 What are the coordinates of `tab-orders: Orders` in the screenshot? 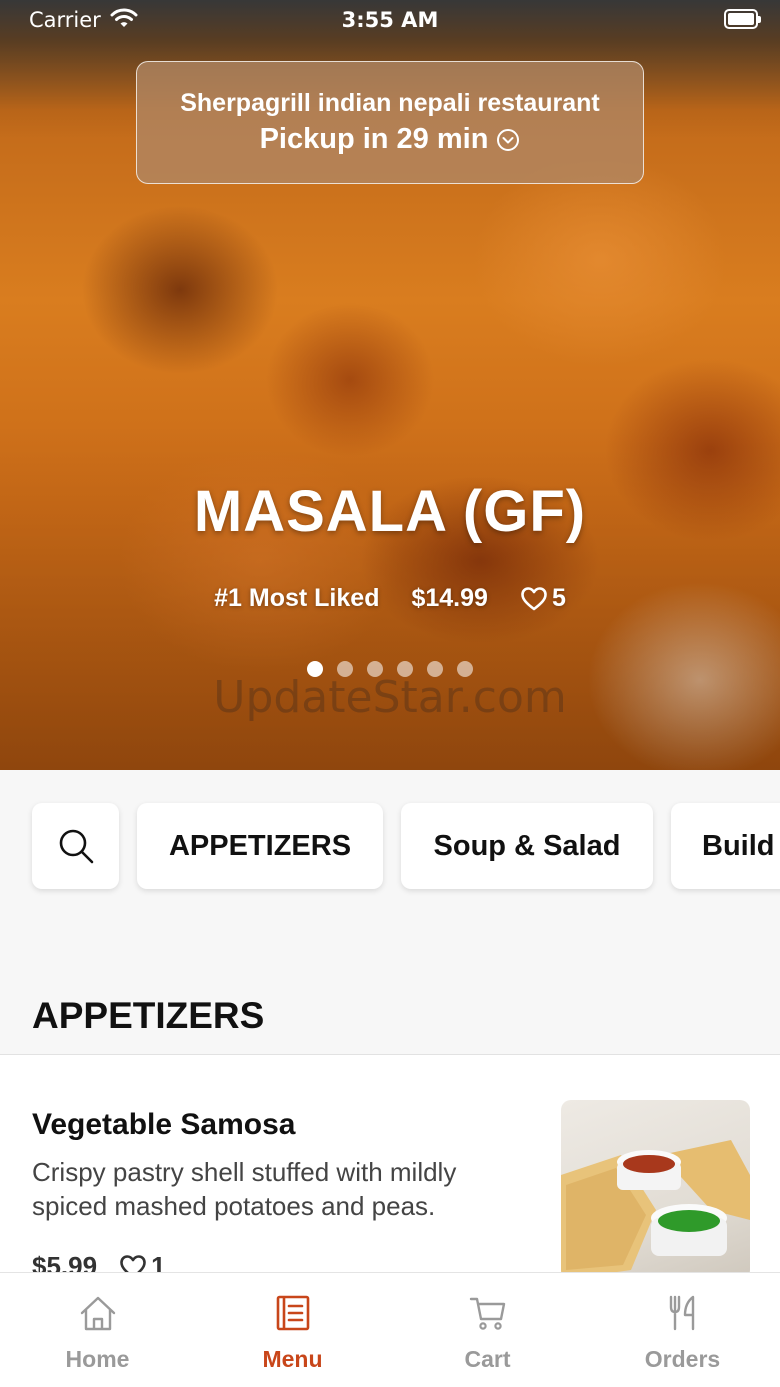 It's located at (682, 1330).